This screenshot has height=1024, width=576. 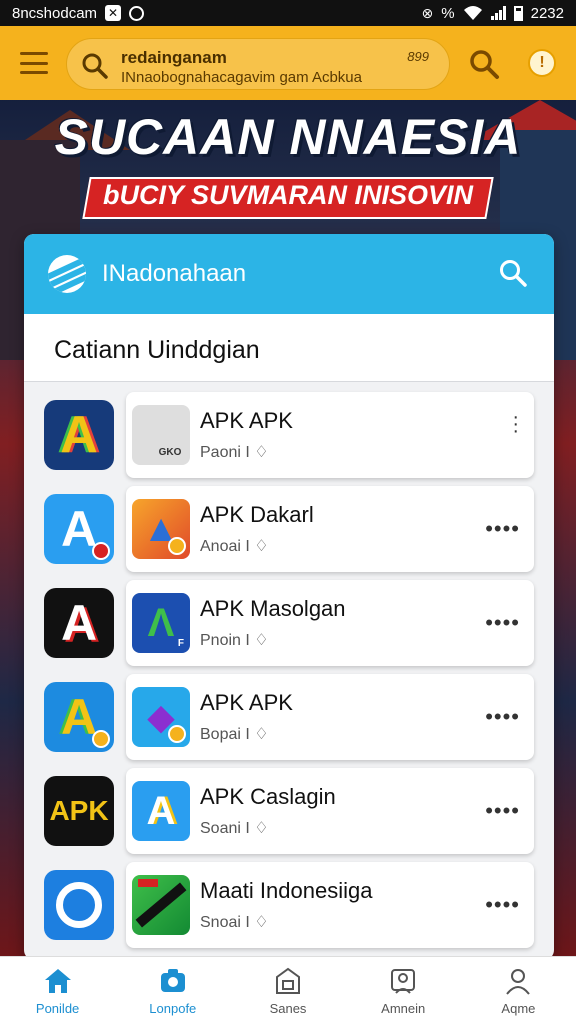 I want to click on home-icon, so click(x=57, y=981).